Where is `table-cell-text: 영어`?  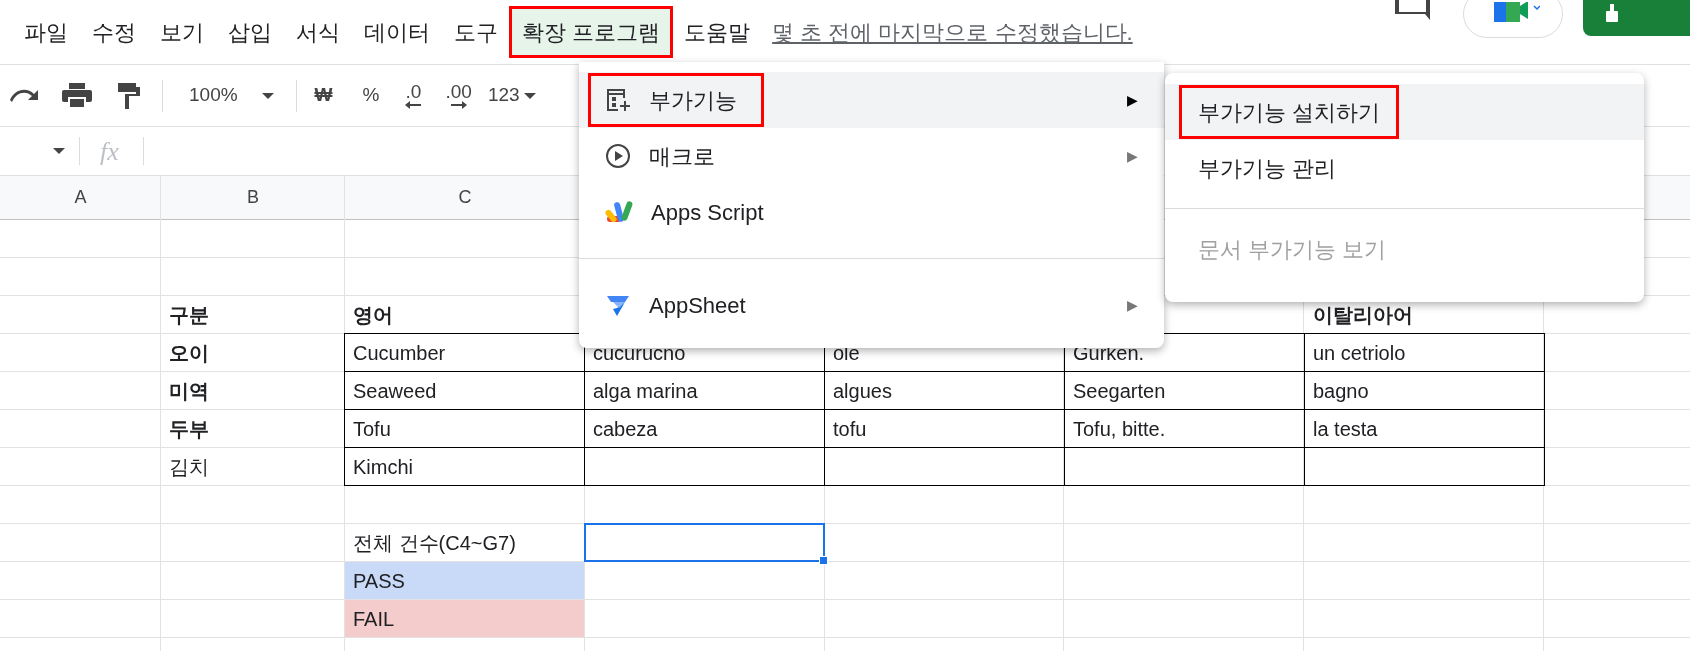
table-cell-text: 영어 is located at coordinates (373, 315).